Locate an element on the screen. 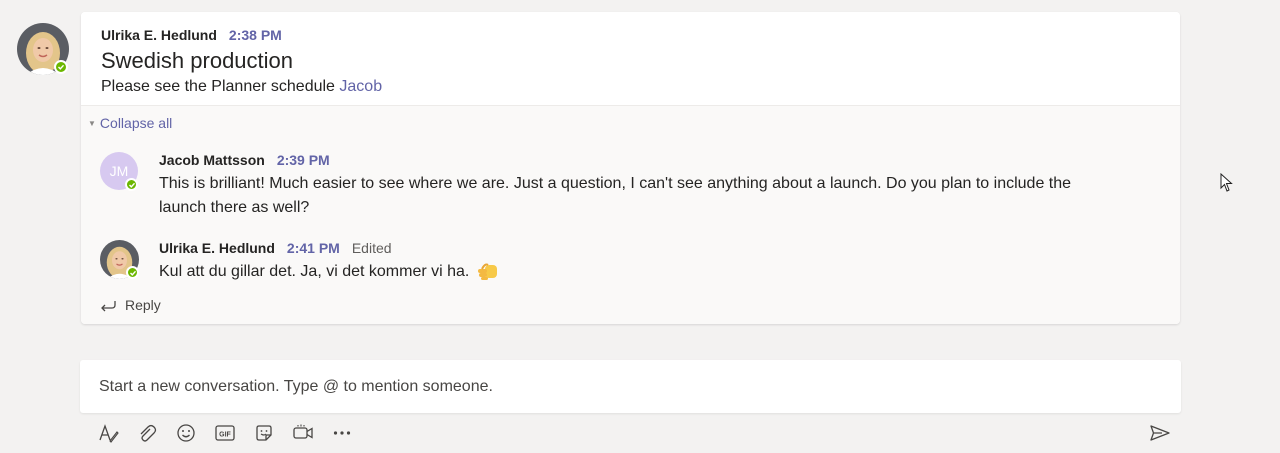 This screenshot has width=1280, height=453. thumbs-up-emoji-icon is located at coordinates (487, 271).